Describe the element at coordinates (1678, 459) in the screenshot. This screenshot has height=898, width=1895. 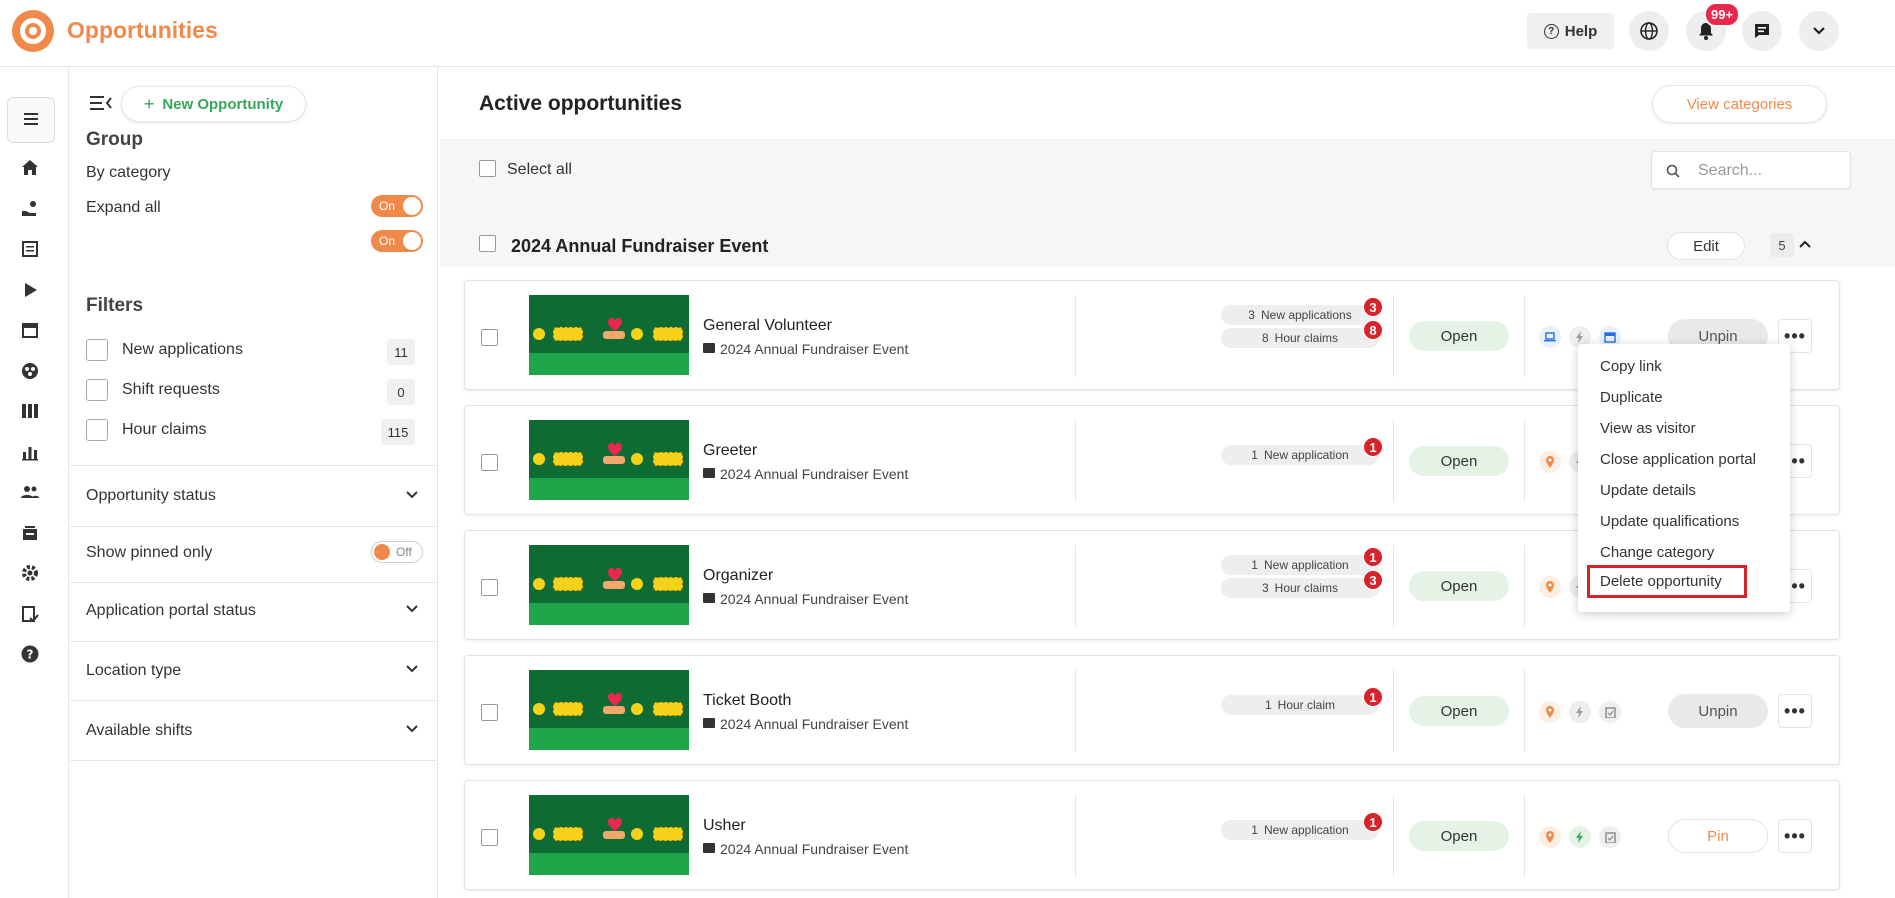
I see `menu-item-close-application-portal: Close application portal` at that location.